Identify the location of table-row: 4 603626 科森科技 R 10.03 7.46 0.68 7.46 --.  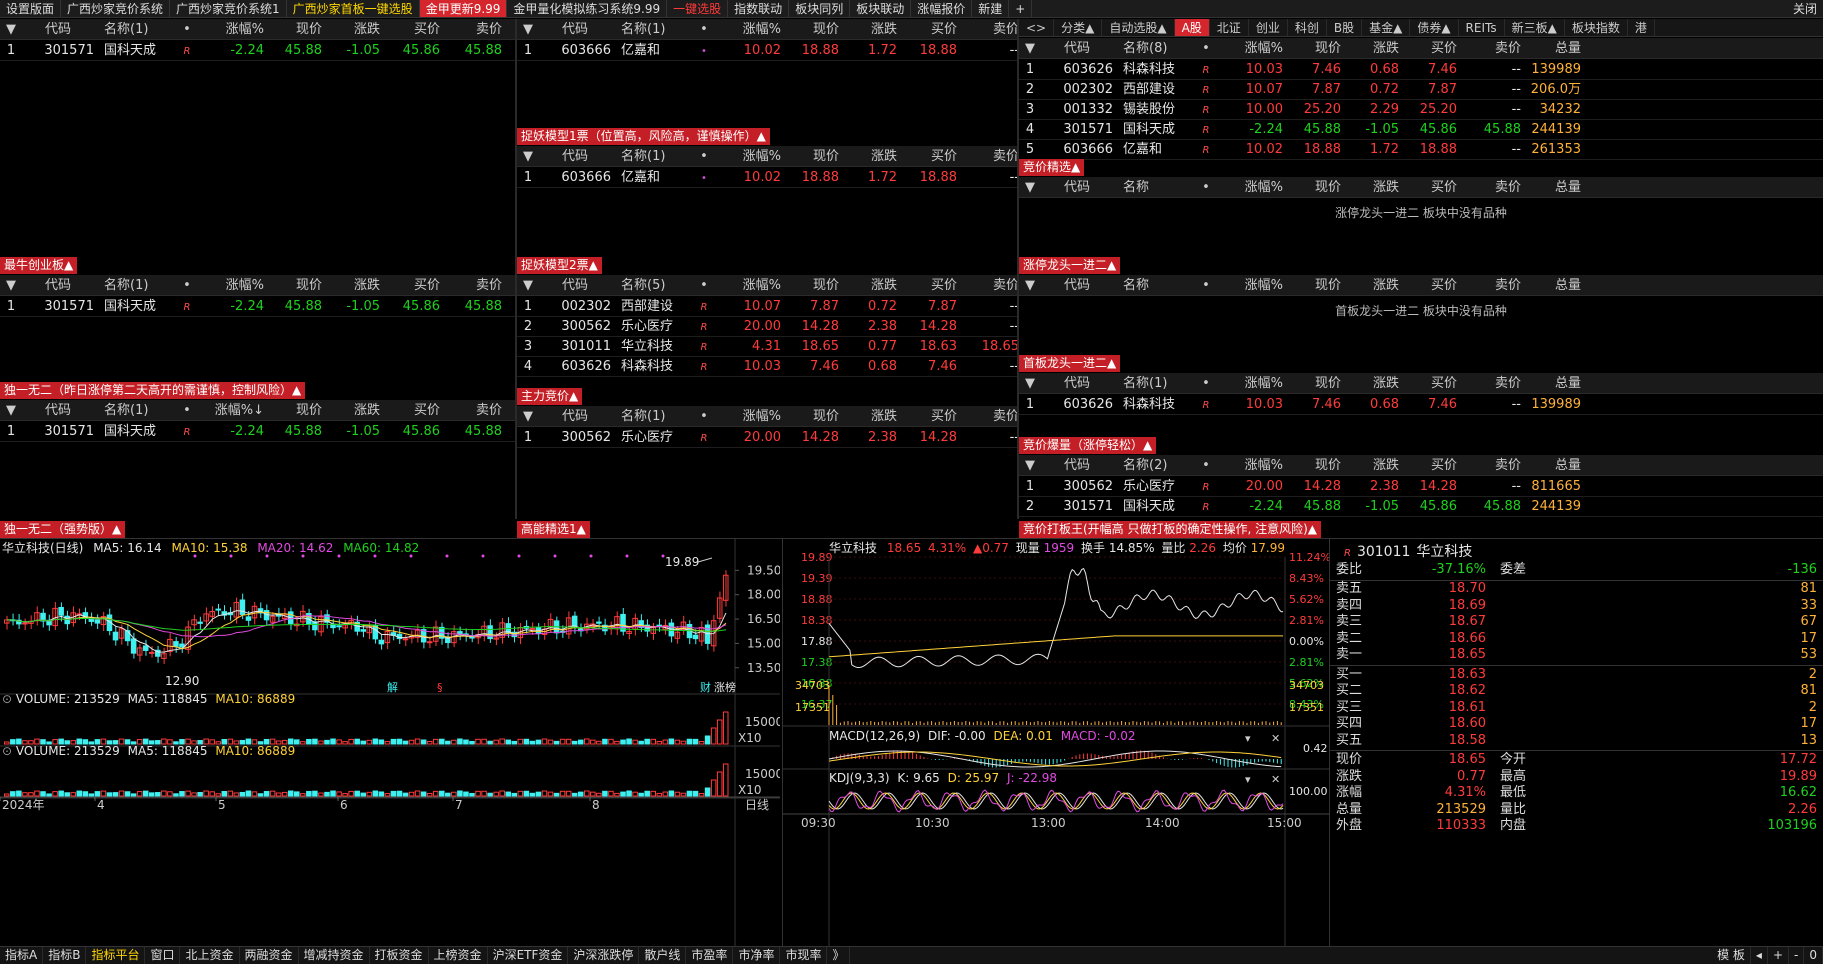
(768, 367).